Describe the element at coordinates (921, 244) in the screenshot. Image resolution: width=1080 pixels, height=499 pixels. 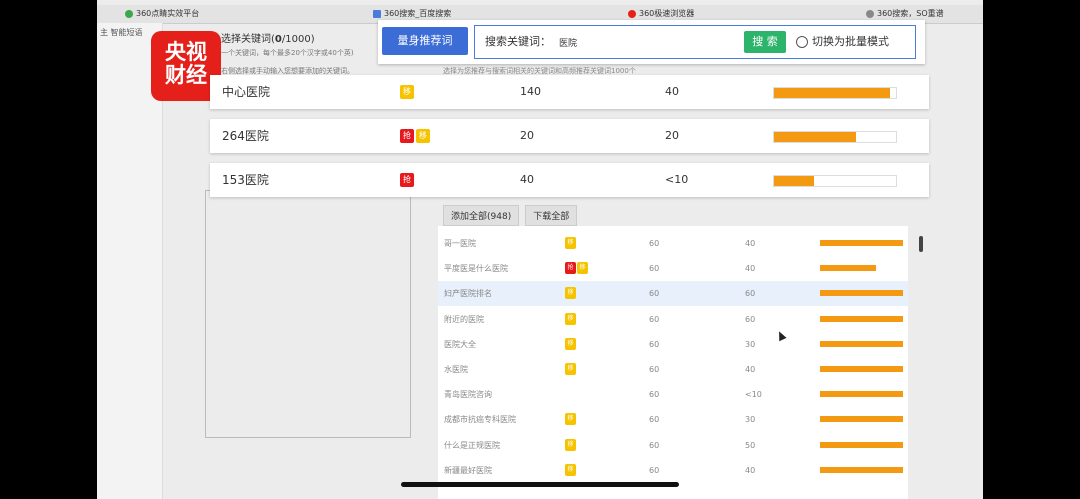
I see `list-scrollbar` at that location.